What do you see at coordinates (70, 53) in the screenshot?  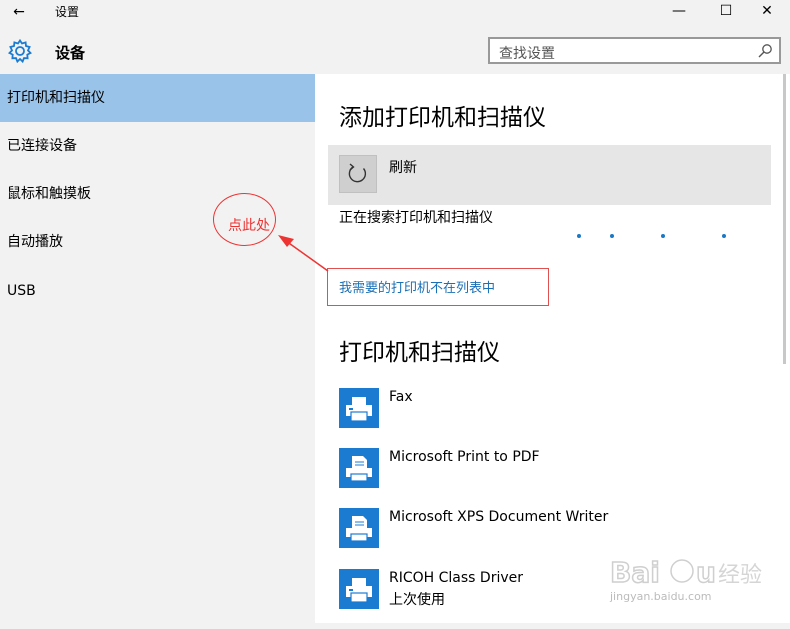 I see `section-title: 设备` at bounding box center [70, 53].